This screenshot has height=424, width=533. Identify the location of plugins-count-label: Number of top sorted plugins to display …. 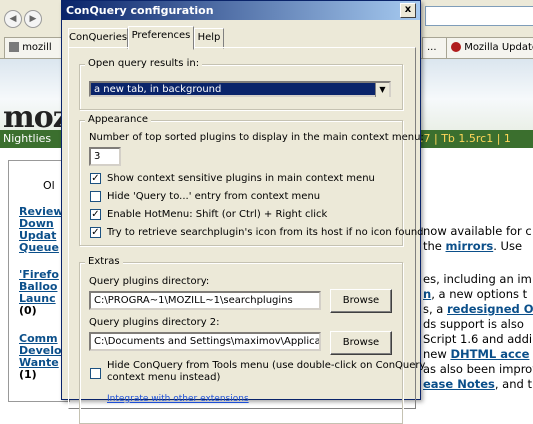
(256, 137).